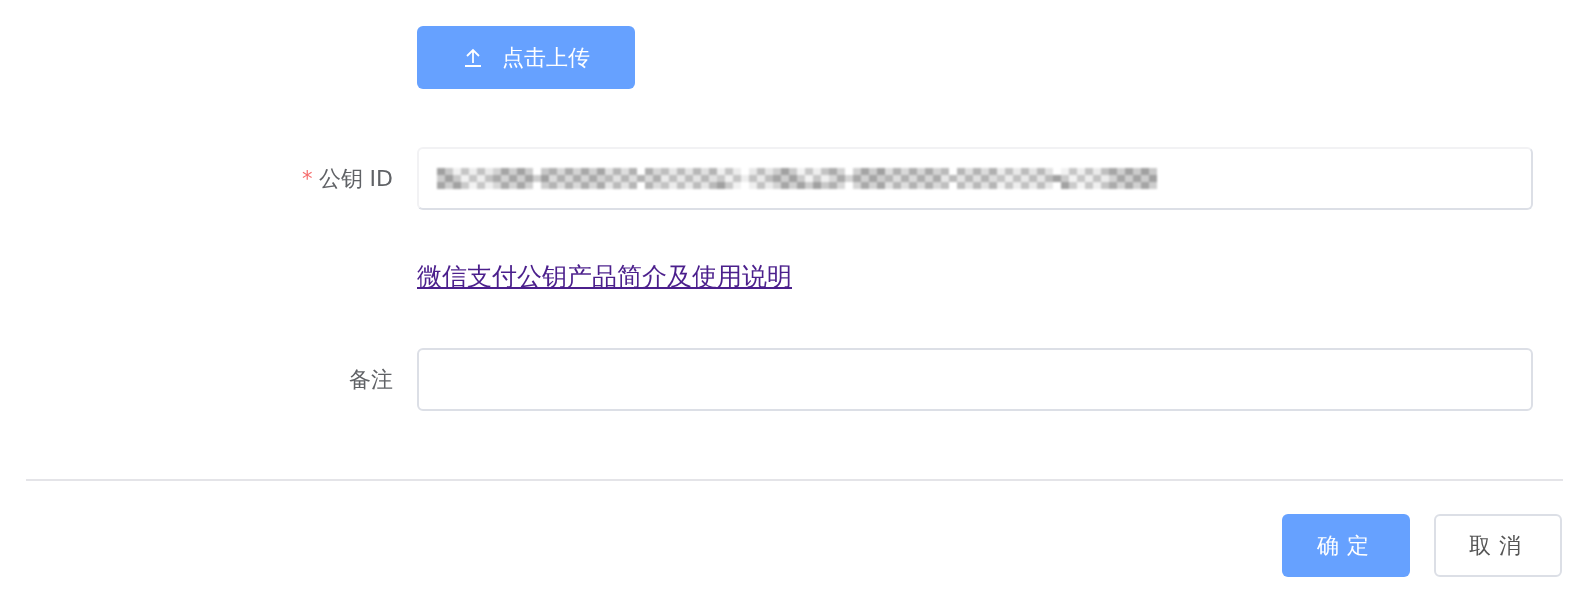 The width and height of the screenshot is (1596, 606). Describe the element at coordinates (307, 178) in the screenshot. I see `required-mark: *` at that location.